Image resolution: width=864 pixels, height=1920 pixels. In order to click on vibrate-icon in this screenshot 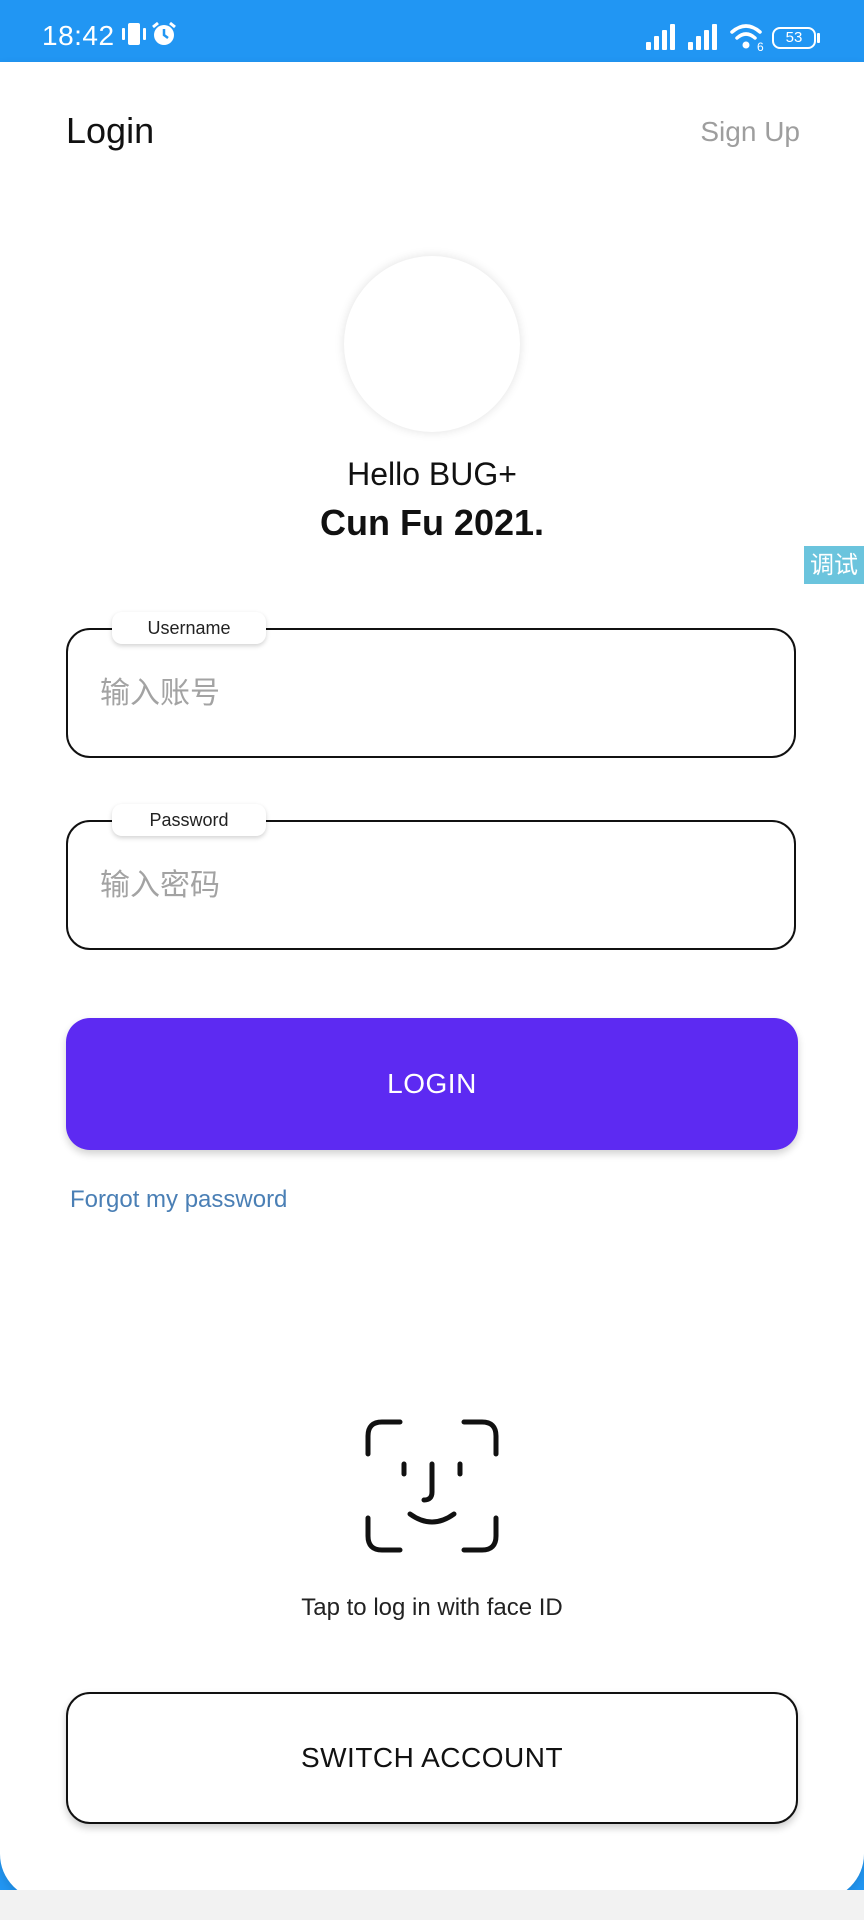, I will do `click(134, 34)`.